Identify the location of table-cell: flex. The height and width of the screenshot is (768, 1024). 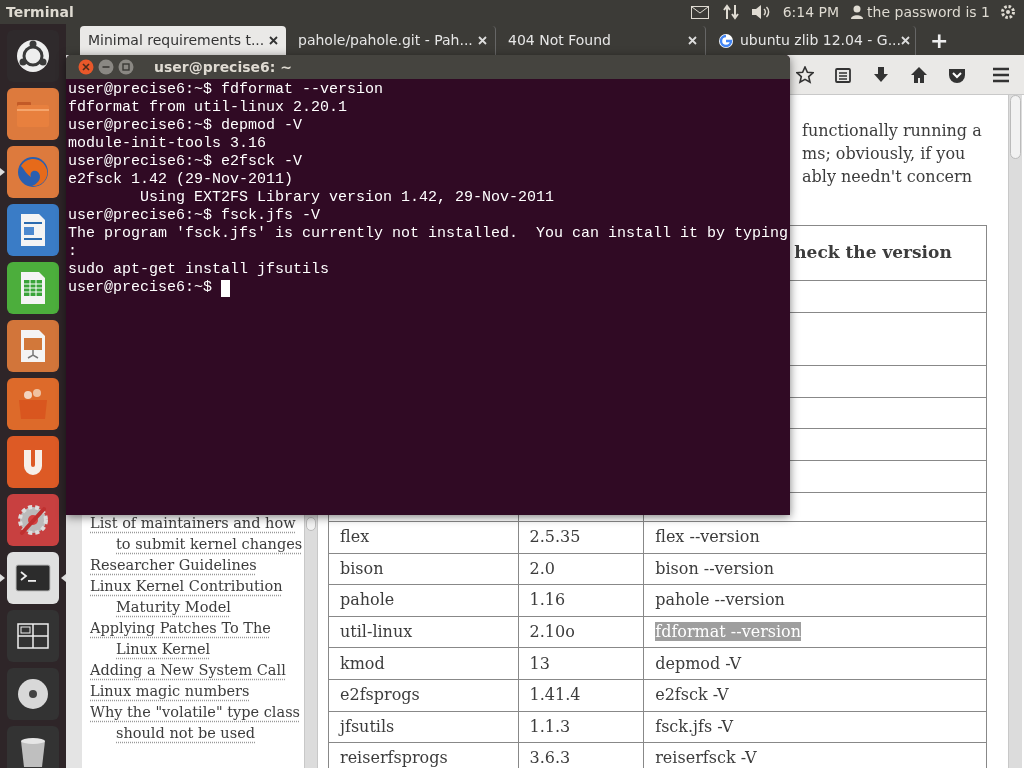
(423, 537).